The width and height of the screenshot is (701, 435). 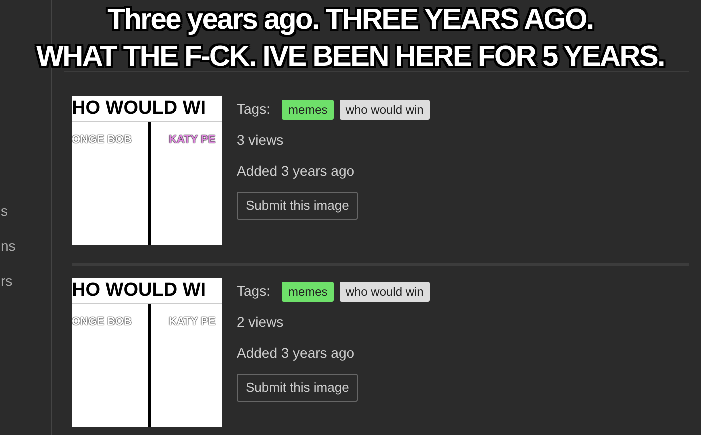 What do you see at coordinates (351, 20) in the screenshot?
I see `caption-text: Three years ago. THREE YEARS AGO.` at bounding box center [351, 20].